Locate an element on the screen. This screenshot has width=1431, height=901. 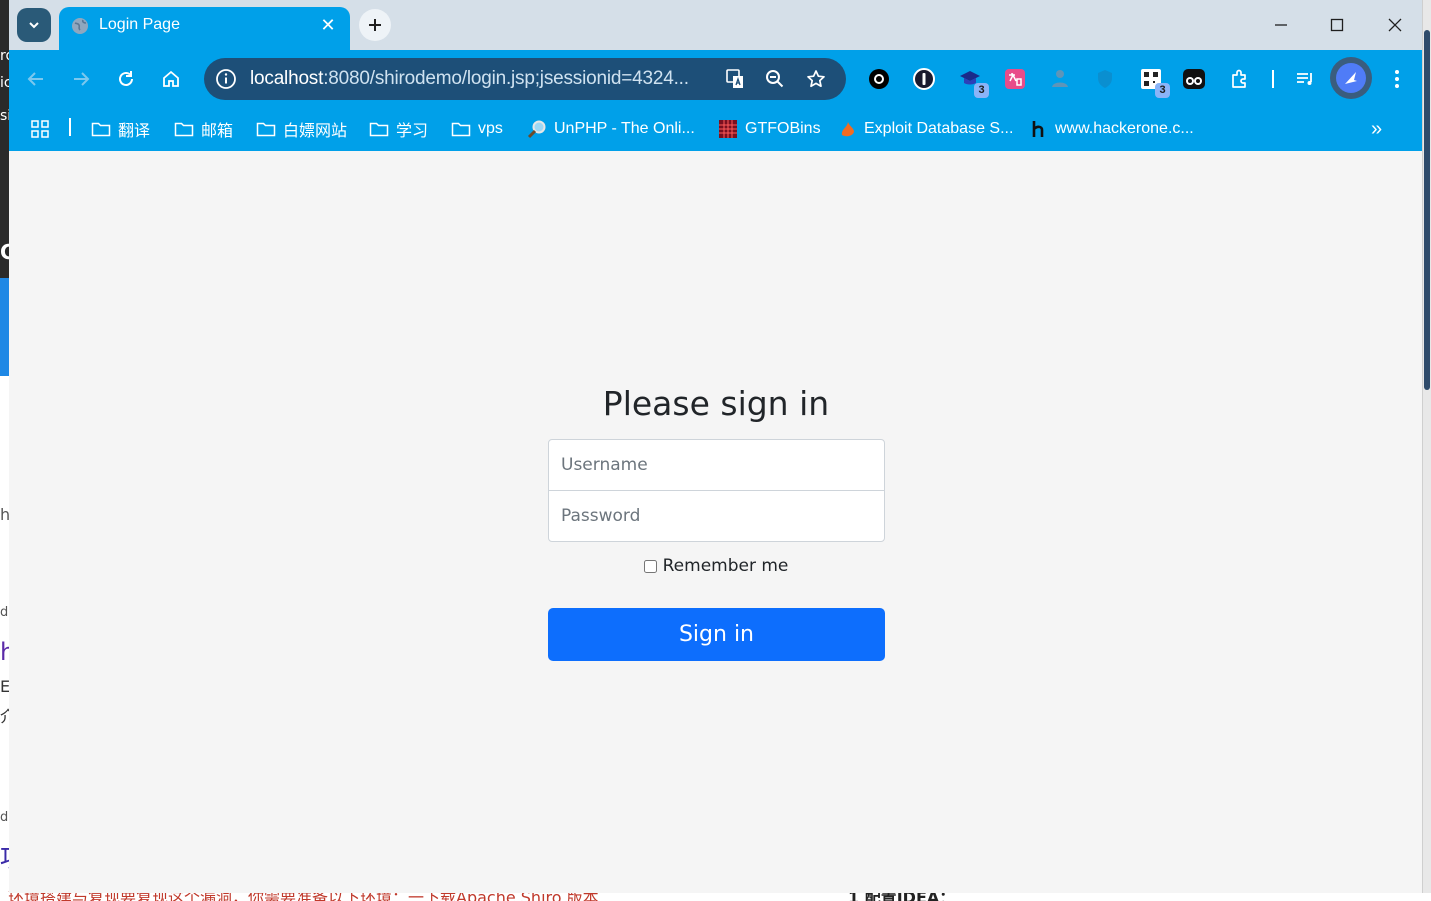
arrow-left-icon is located at coordinates (35, 79).